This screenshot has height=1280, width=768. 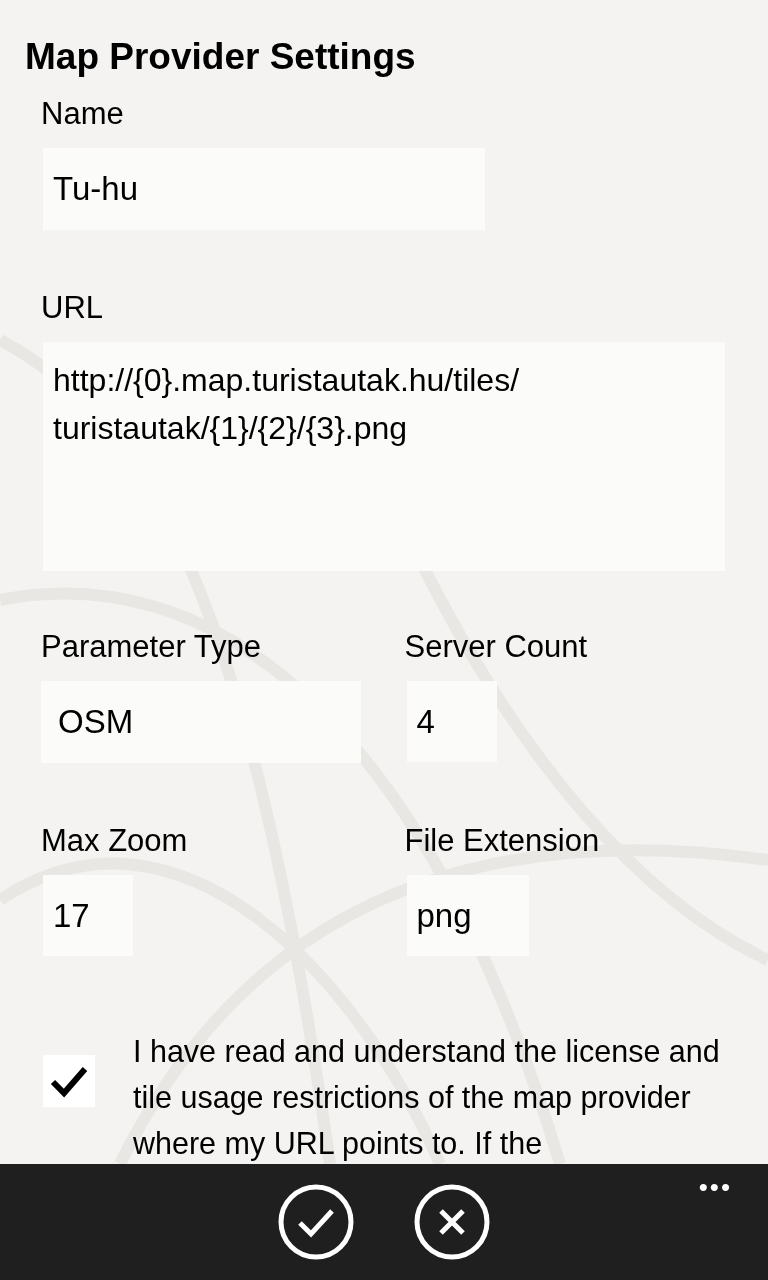 I want to click on dropdown: OSM, so click(x=201, y=722).